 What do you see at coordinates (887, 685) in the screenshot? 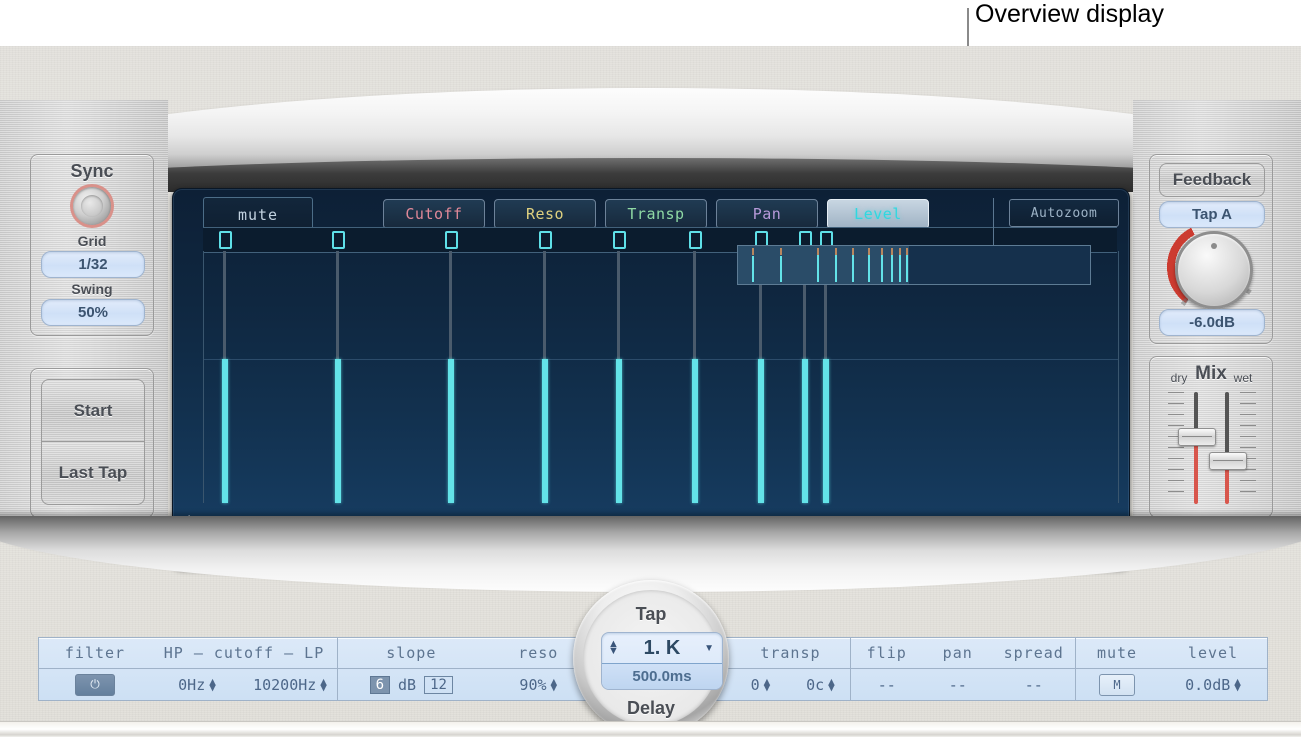
I see `flip-value: --` at bounding box center [887, 685].